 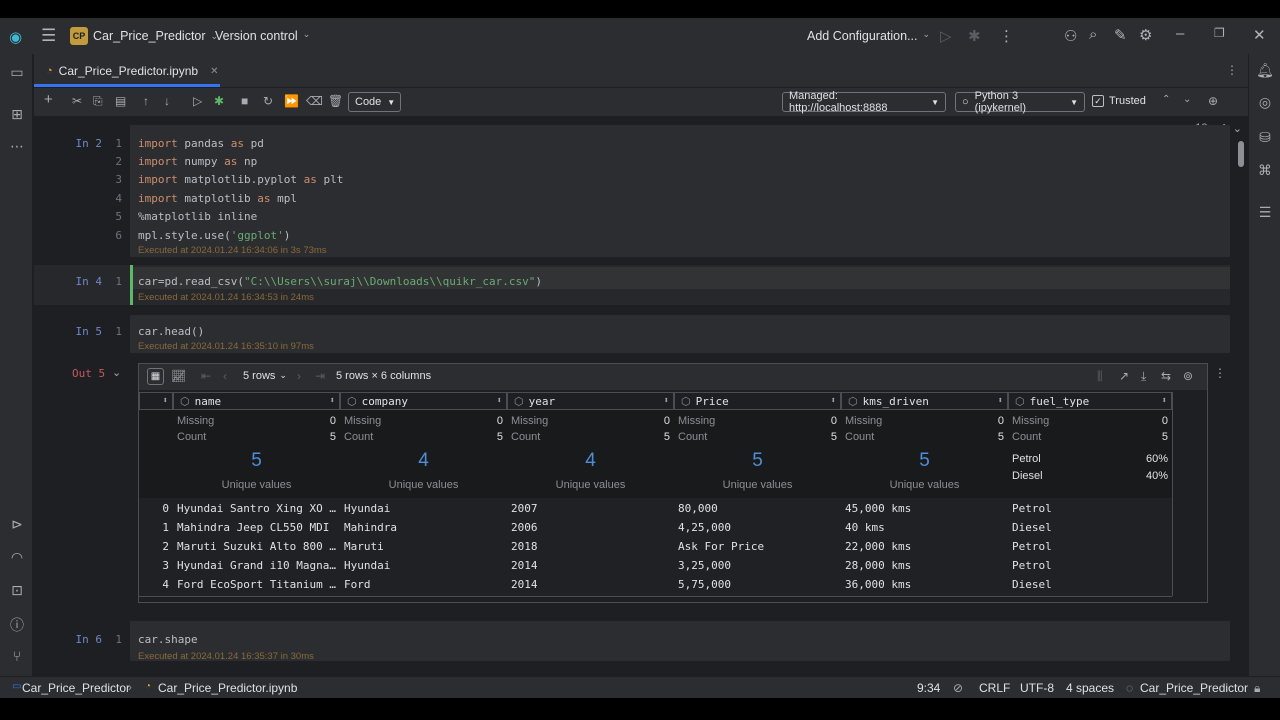 What do you see at coordinates (928, 688) in the screenshot?
I see `cursor-position: 9:34` at bounding box center [928, 688].